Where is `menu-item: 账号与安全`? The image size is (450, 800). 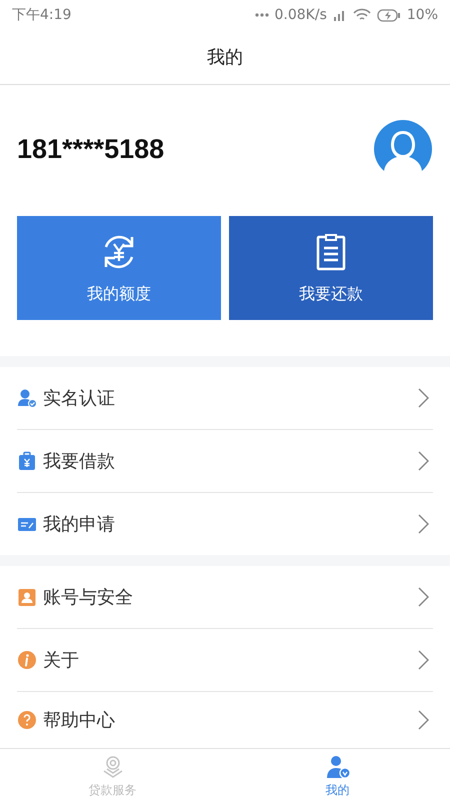 menu-item: 账号与安全 is located at coordinates (227, 597).